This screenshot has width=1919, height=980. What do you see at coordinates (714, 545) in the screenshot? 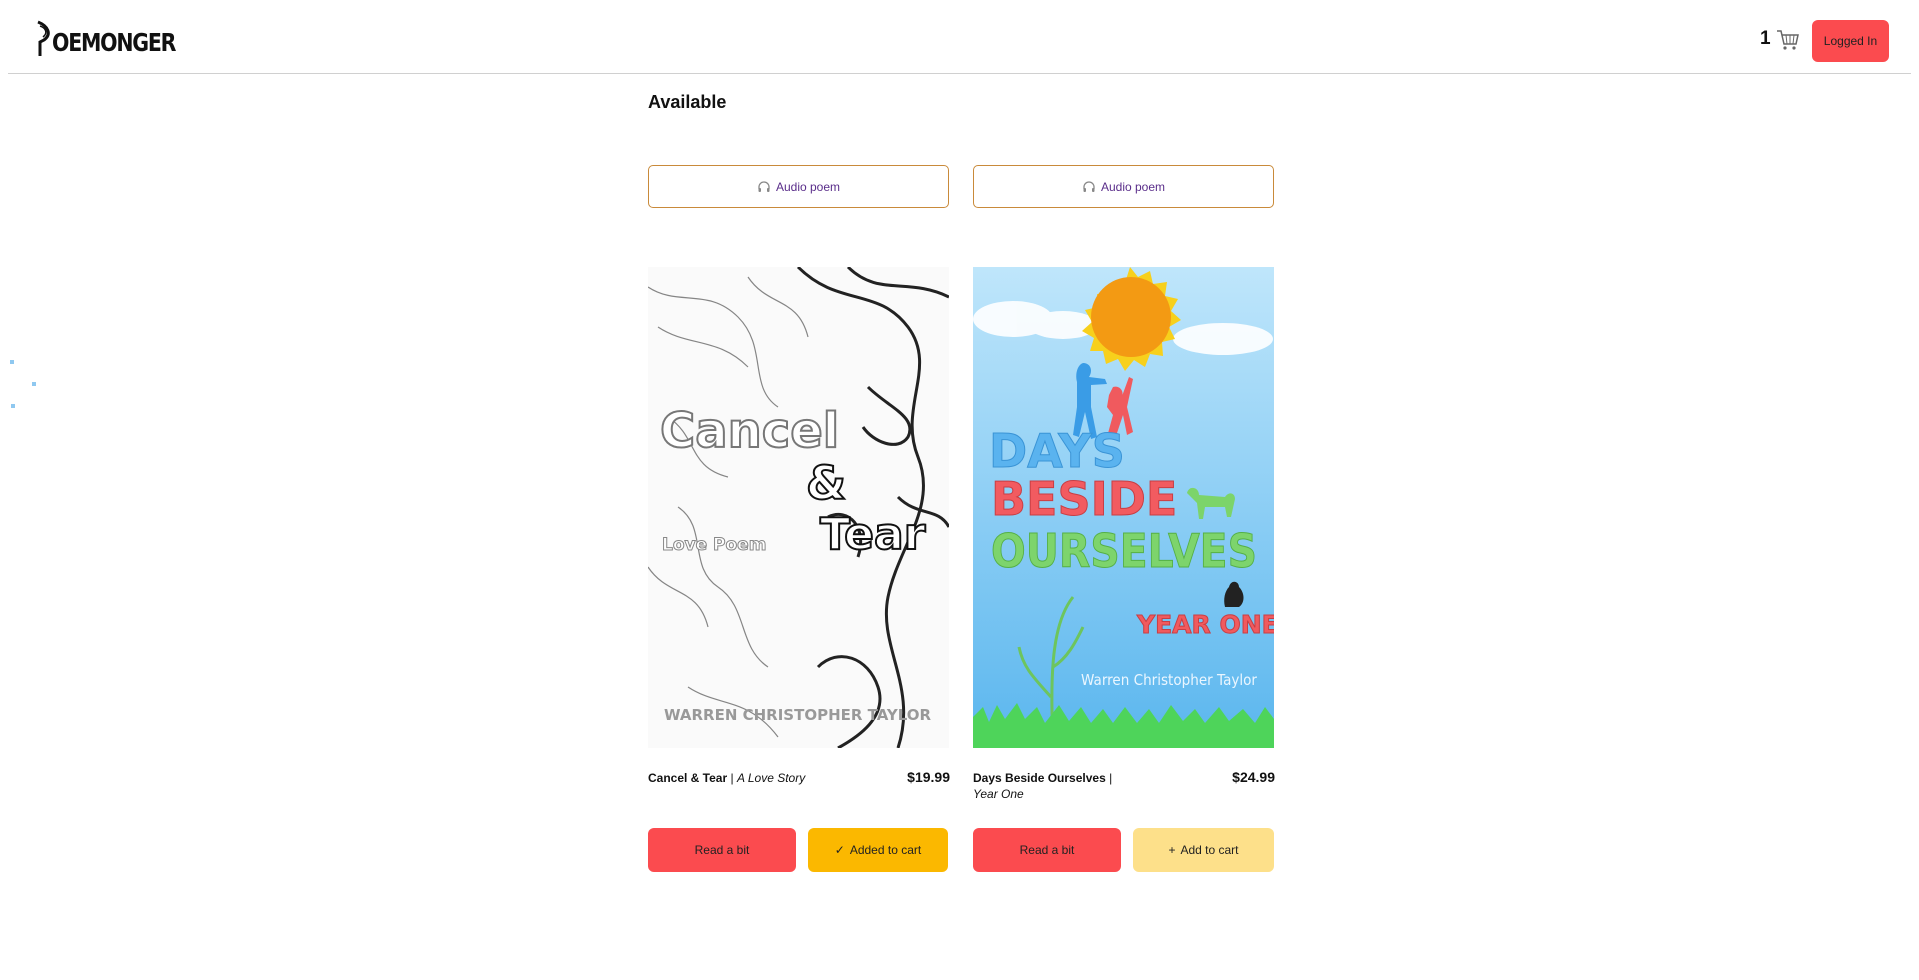
I see `cover-subtitle: Love Poem` at bounding box center [714, 545].